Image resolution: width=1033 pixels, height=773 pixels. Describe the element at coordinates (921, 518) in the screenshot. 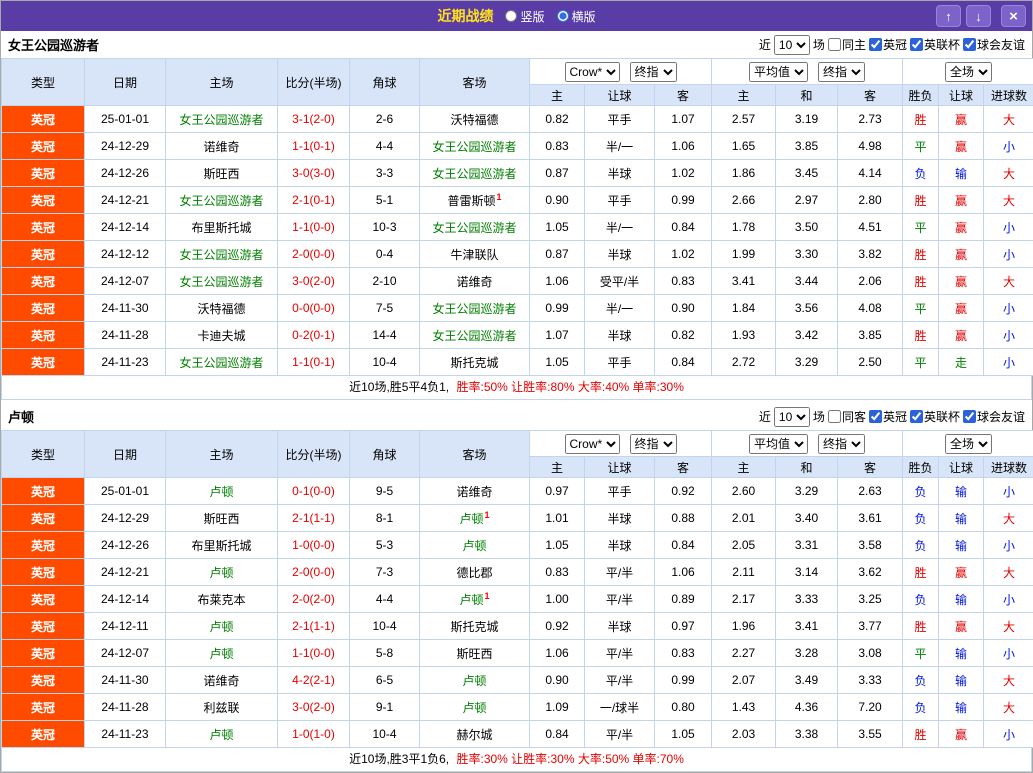

I see `wdl-result-cell: 负` at that location.